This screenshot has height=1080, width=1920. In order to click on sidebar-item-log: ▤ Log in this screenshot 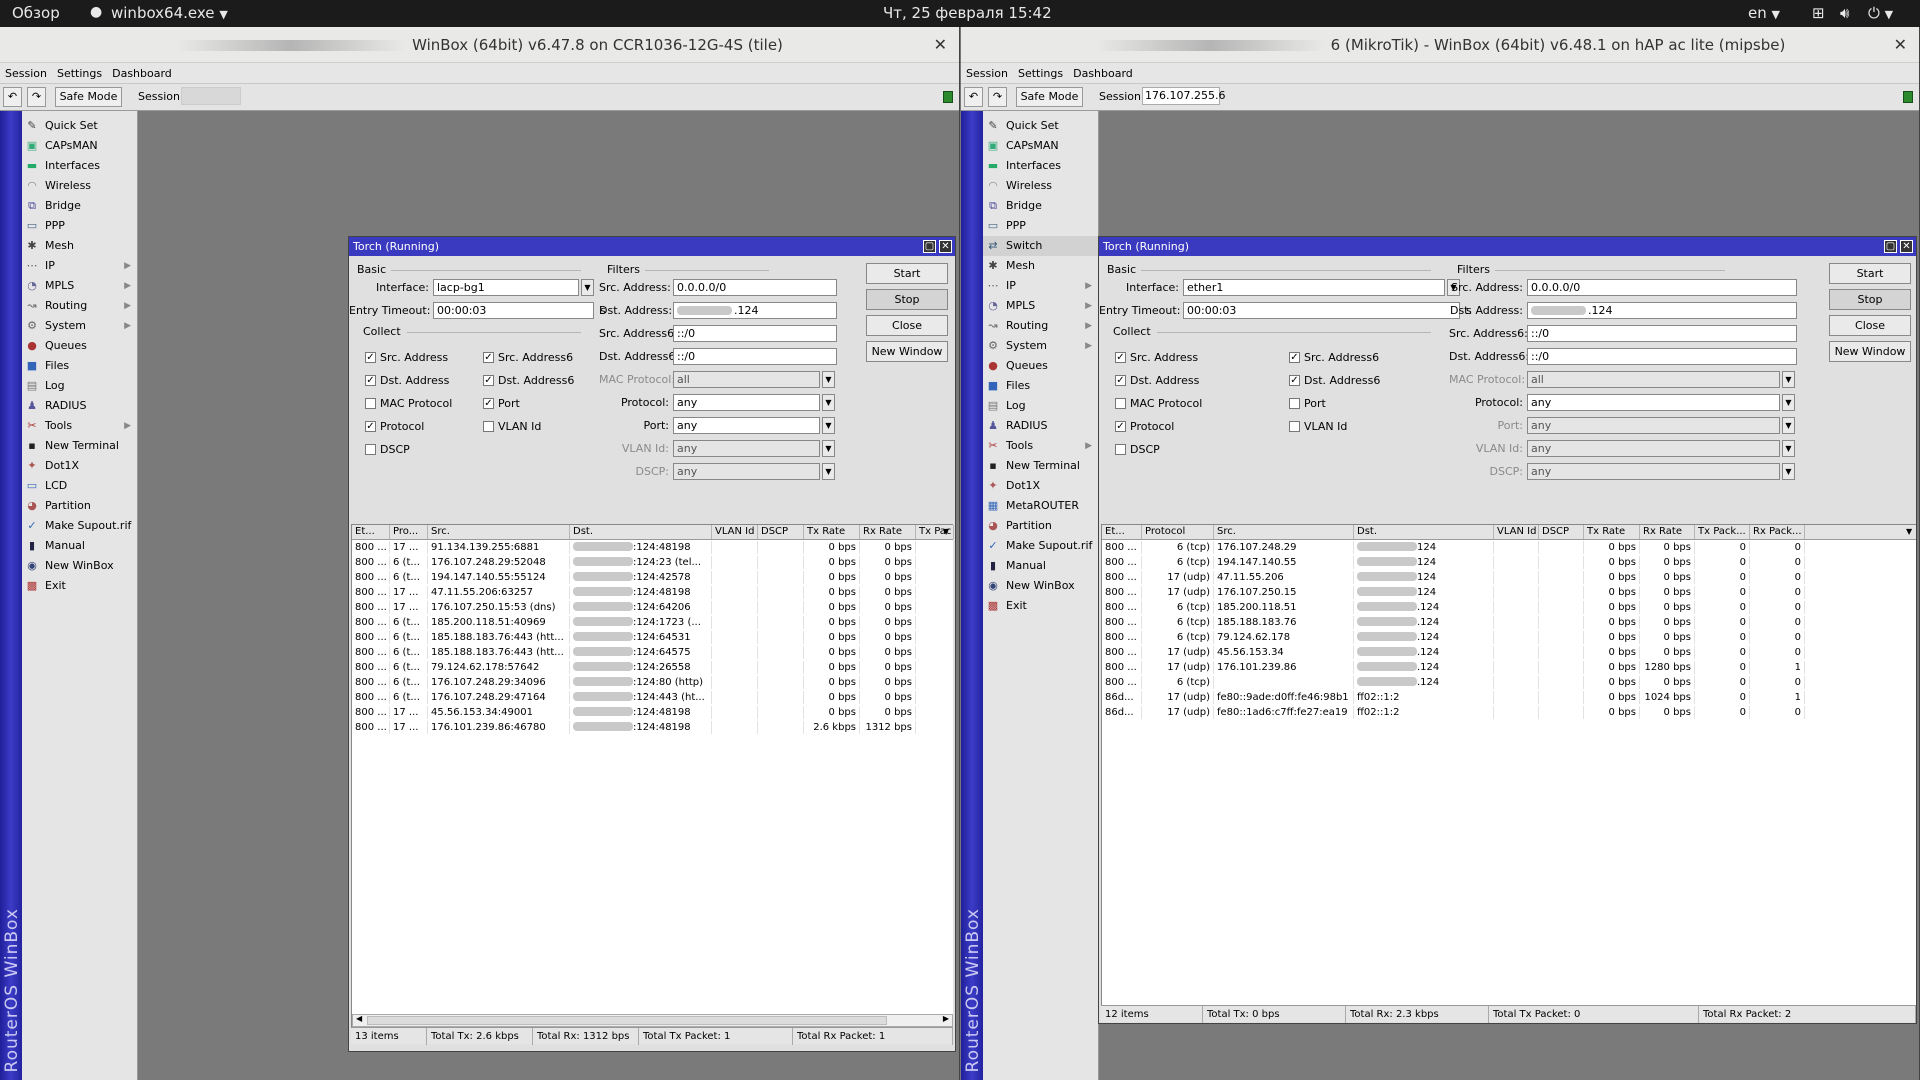, I will do `click(1040, 406)`.